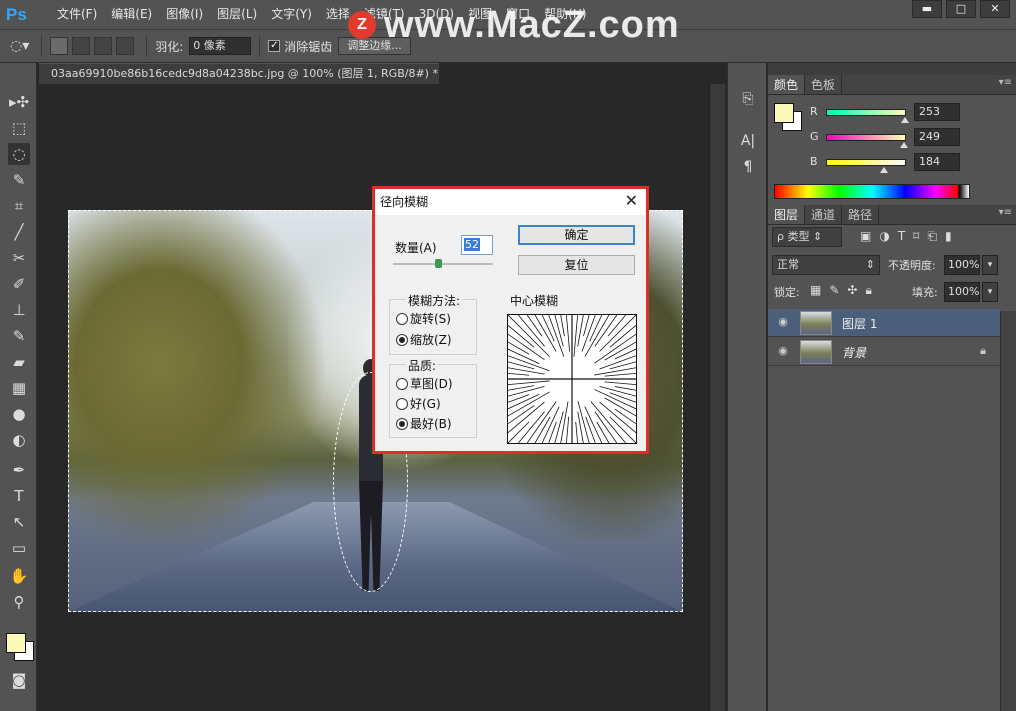  Describe the element at coordinates (19, 388) in the screenshot. I see `gradient-icon: ▦` at that location.